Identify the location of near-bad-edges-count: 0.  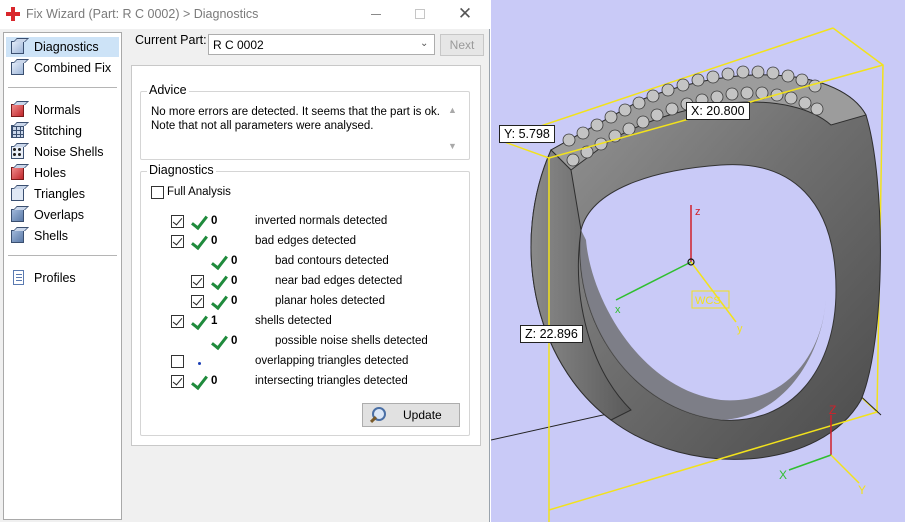
(234, 281).